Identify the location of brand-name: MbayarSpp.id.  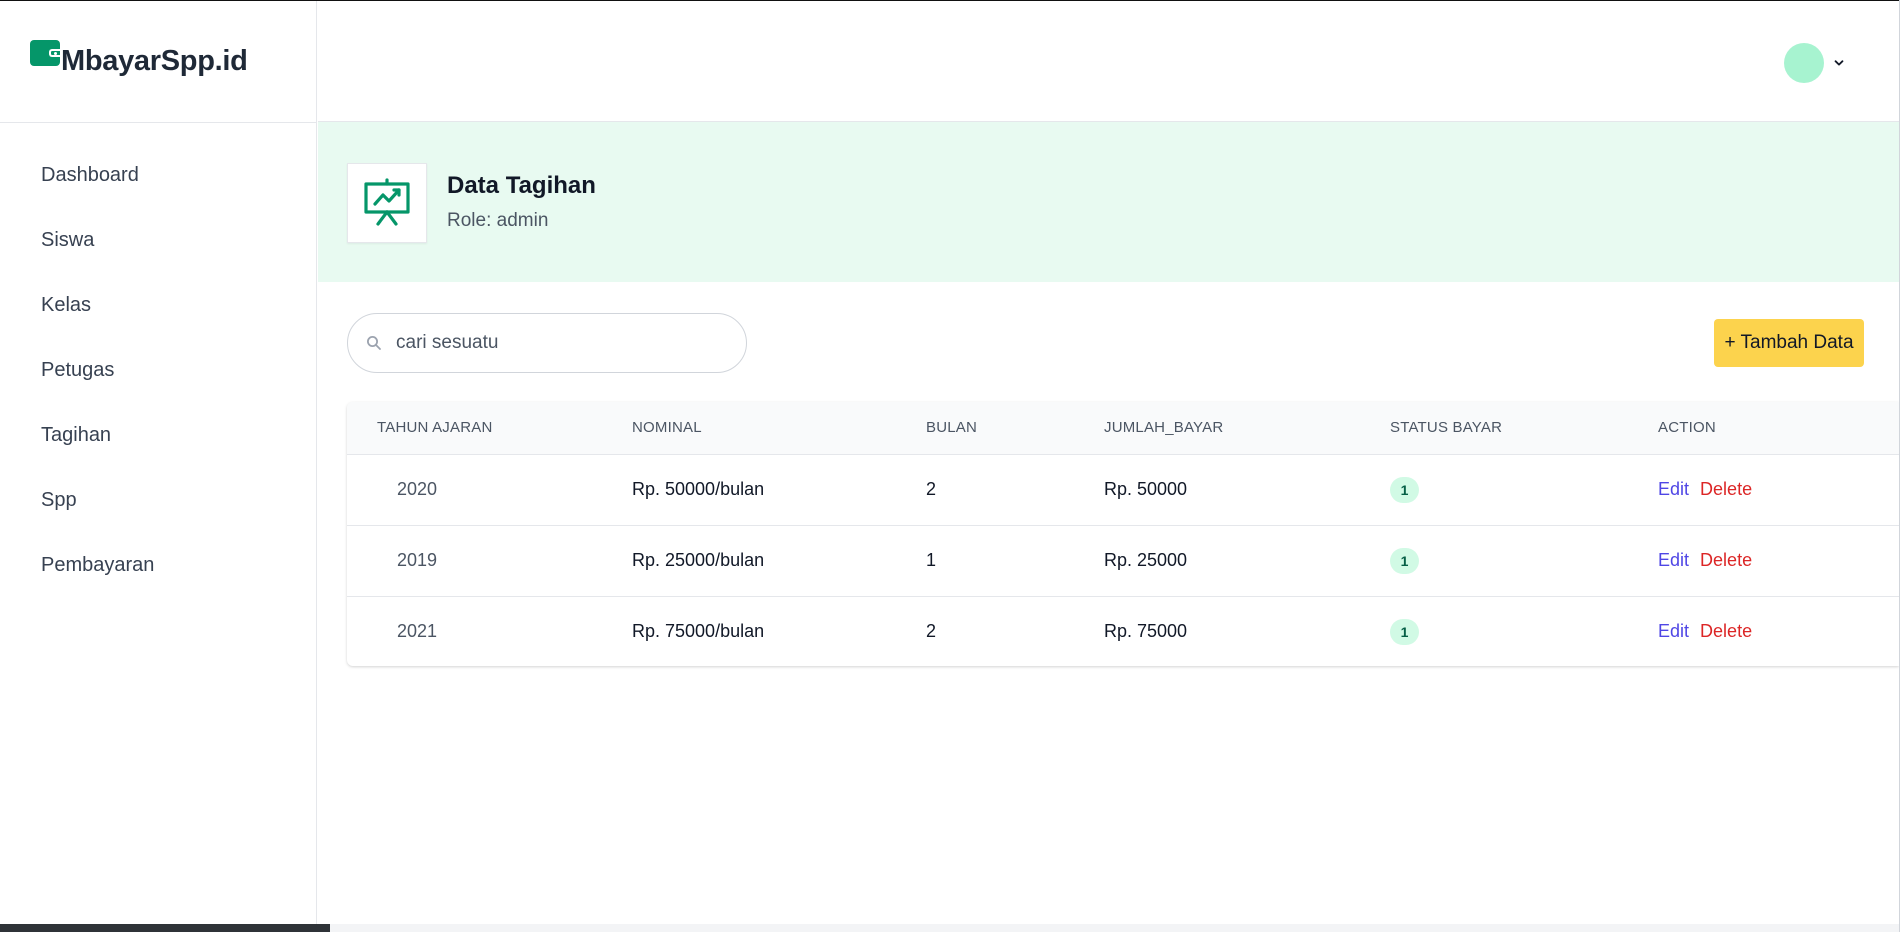
(154, 61).